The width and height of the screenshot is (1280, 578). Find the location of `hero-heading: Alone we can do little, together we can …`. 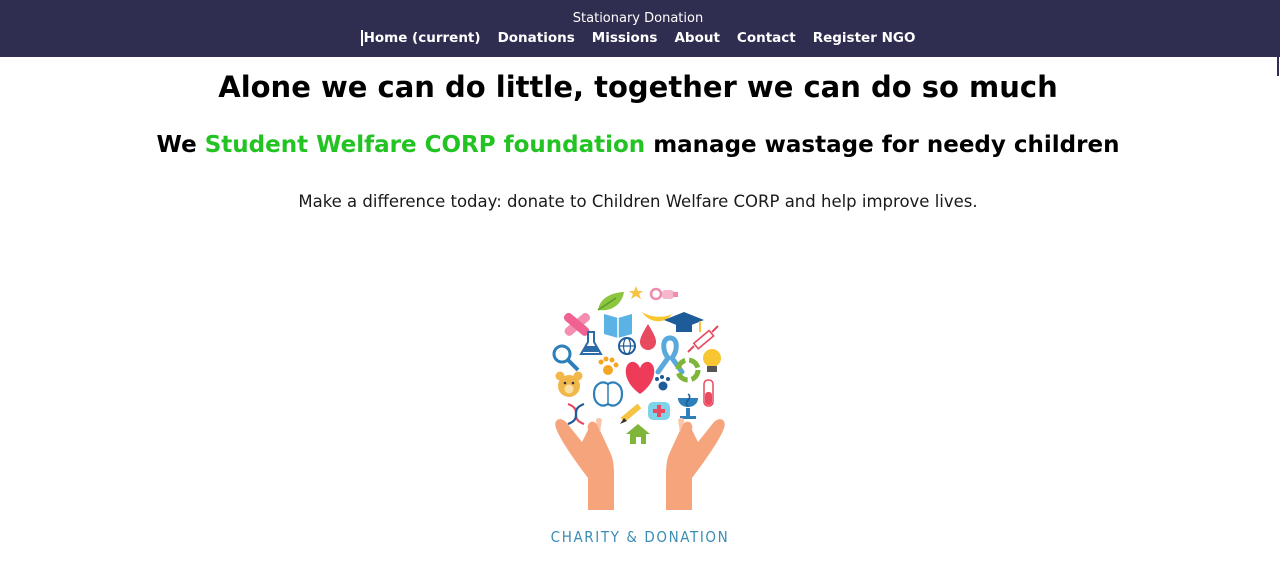

hero-heading: Alone we can do little, together we can … is located at coordinates (638, 87).